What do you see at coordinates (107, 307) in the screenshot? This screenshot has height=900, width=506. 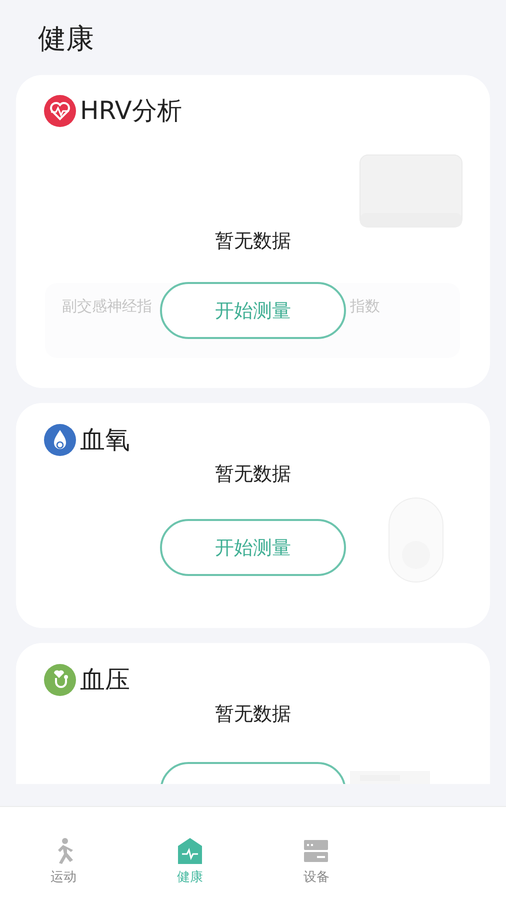 I see `faded-label: 副交感神经指` at bounding box center [107, 307].